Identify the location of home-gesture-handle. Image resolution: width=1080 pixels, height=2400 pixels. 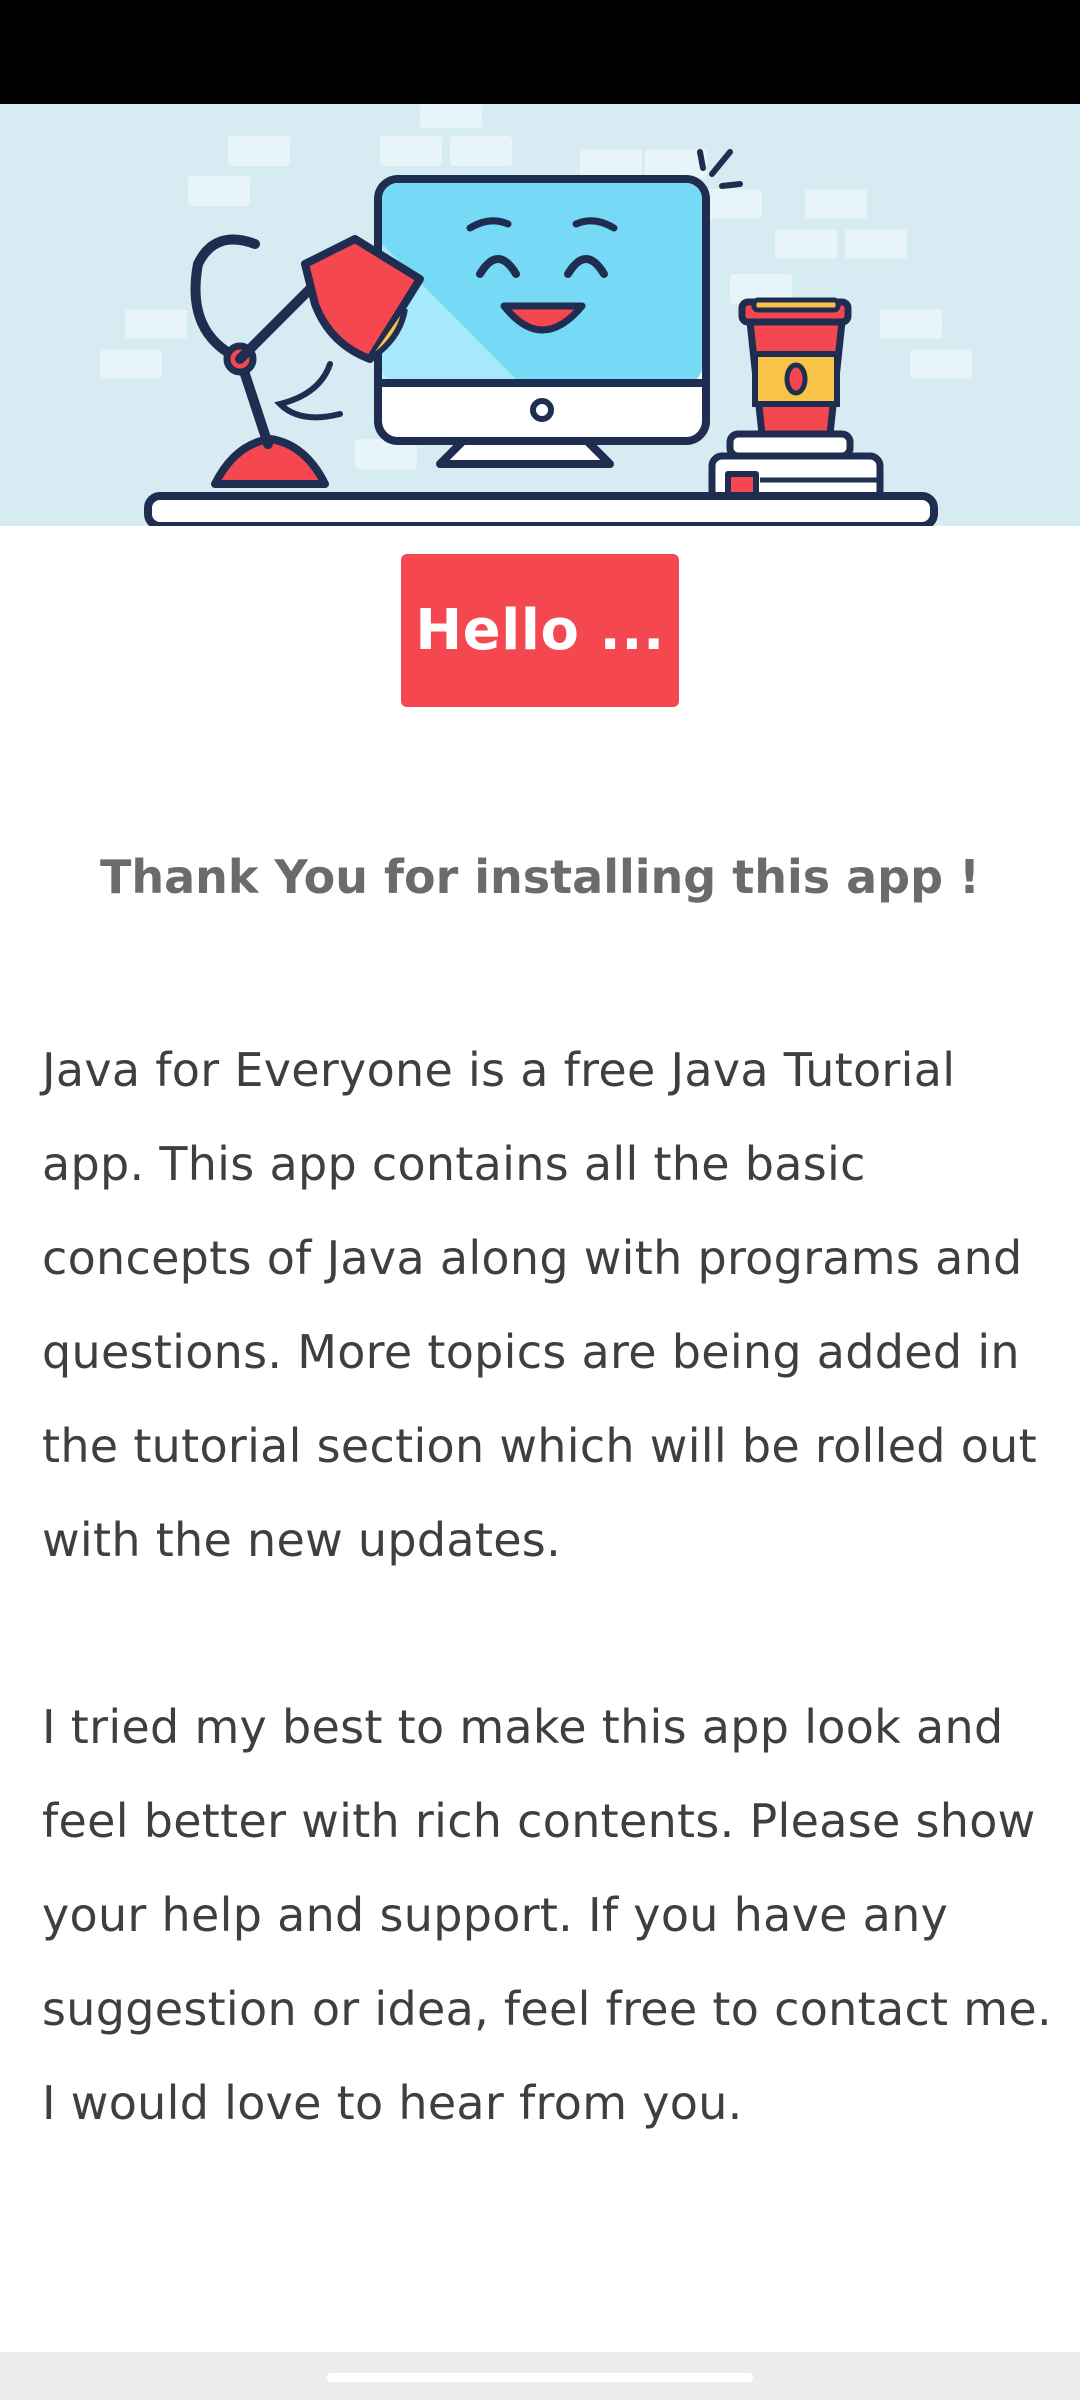
(540, 2377).